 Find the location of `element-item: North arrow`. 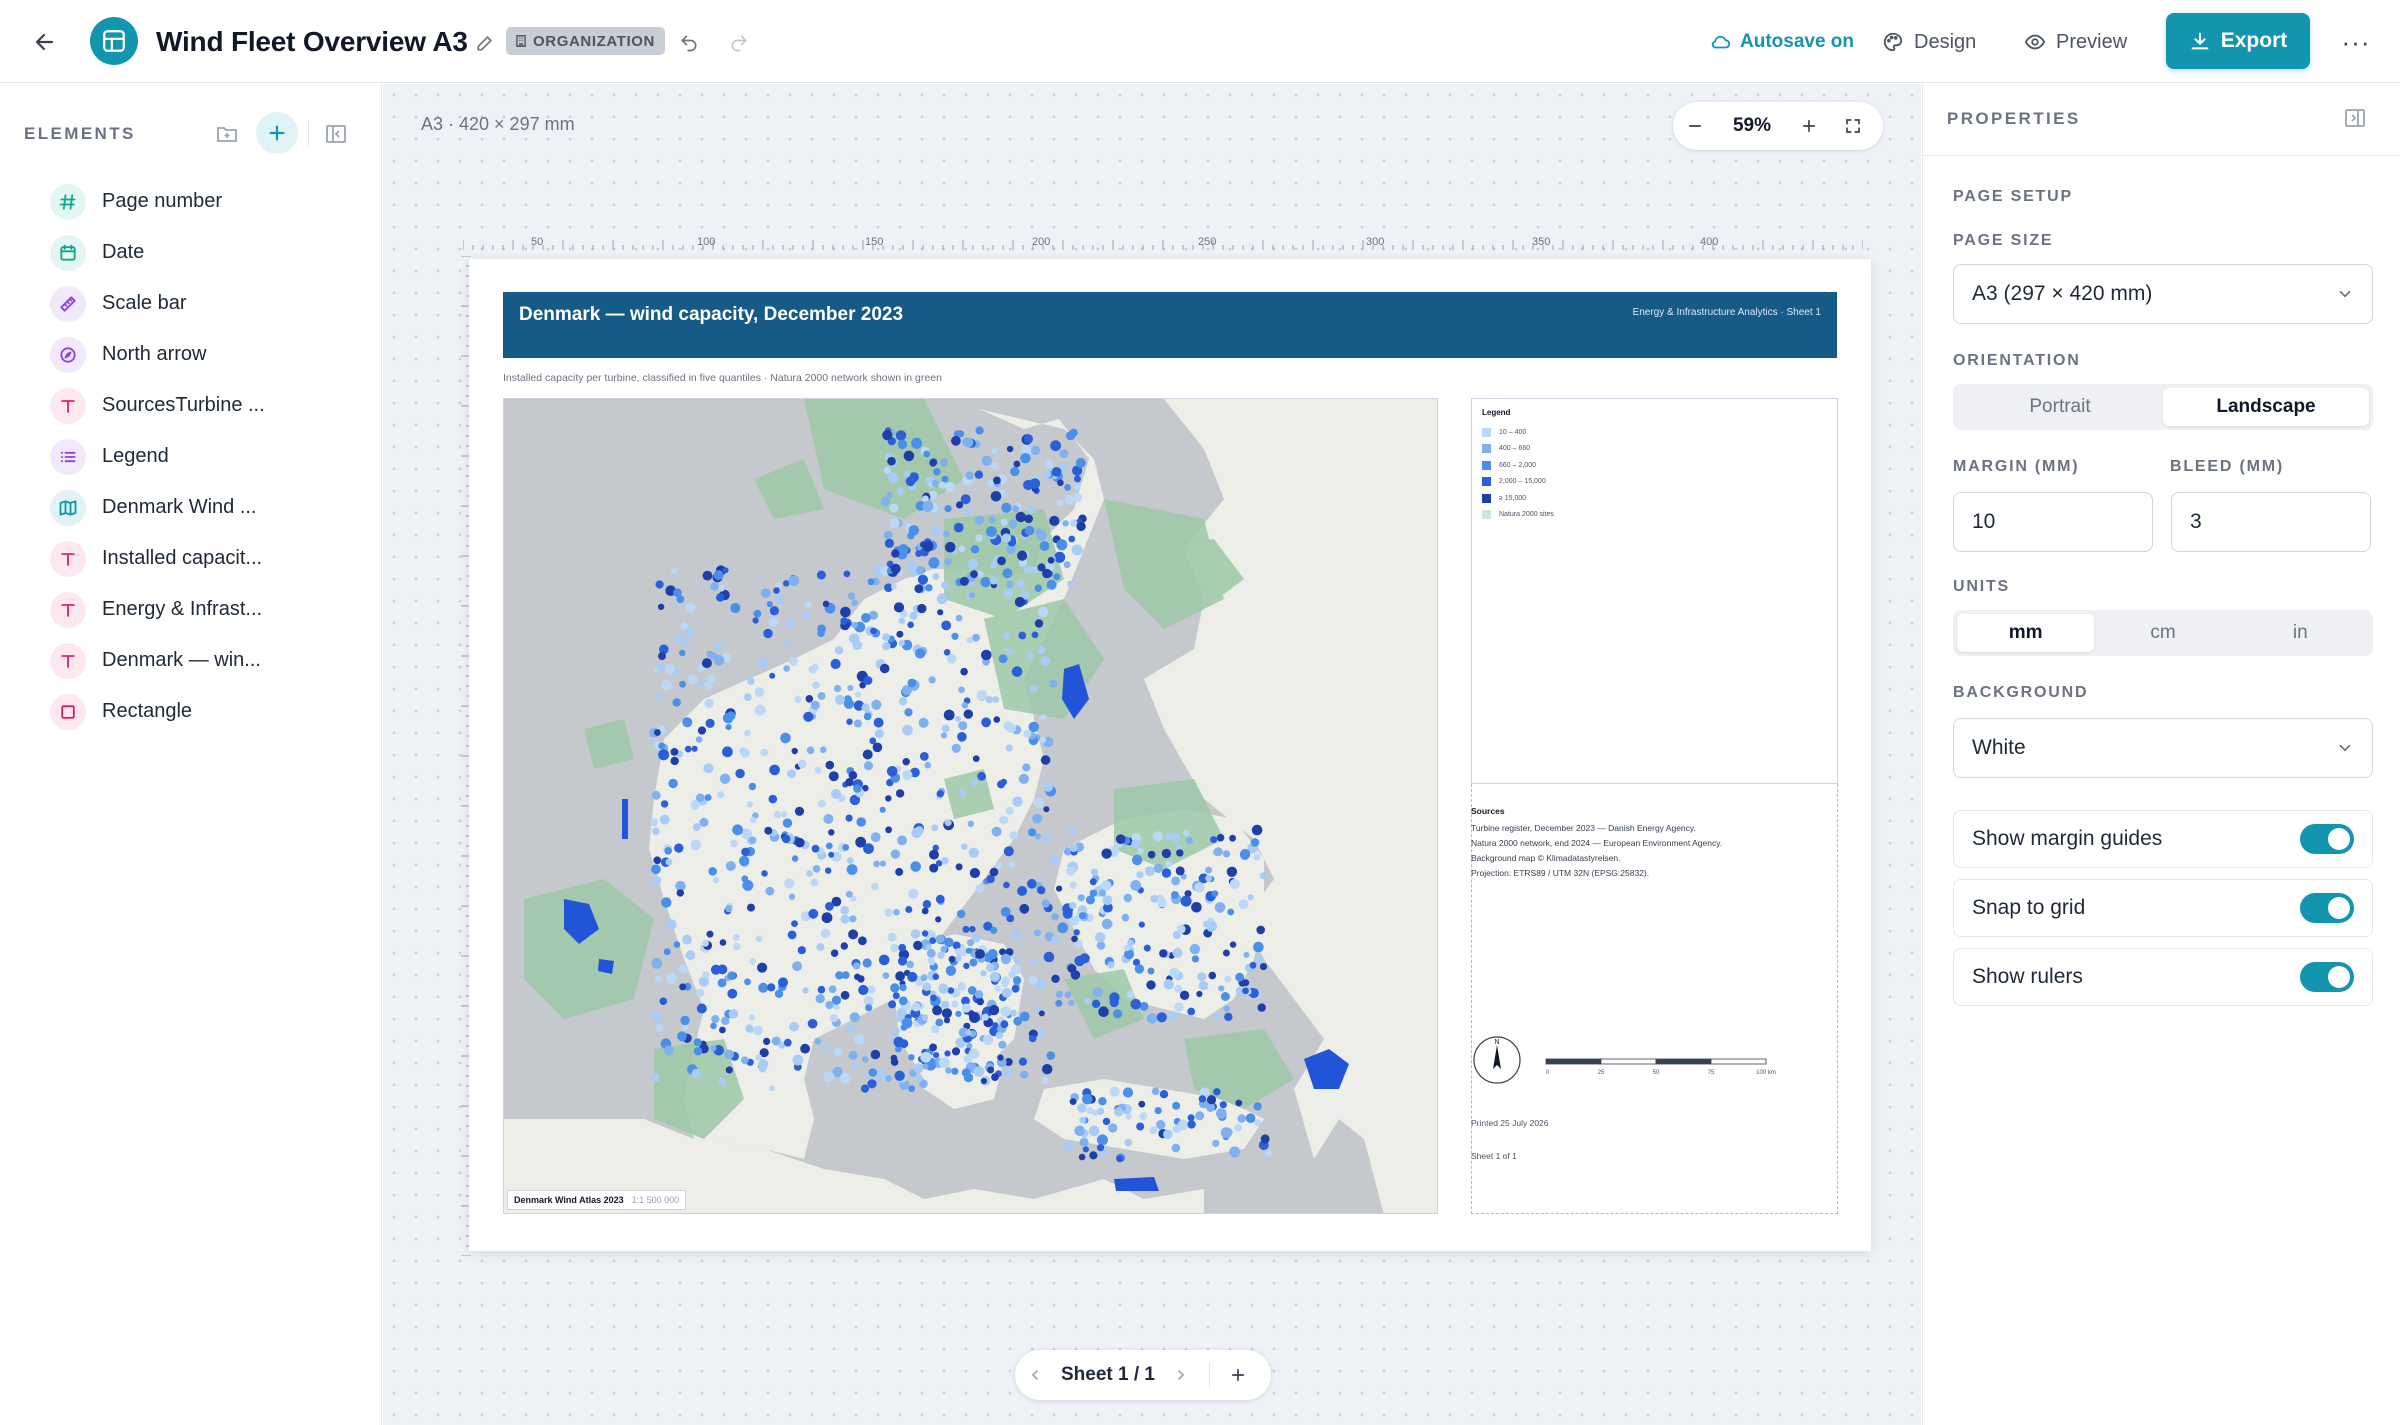

element-item: North arrow is located at coordinates (210, 354).